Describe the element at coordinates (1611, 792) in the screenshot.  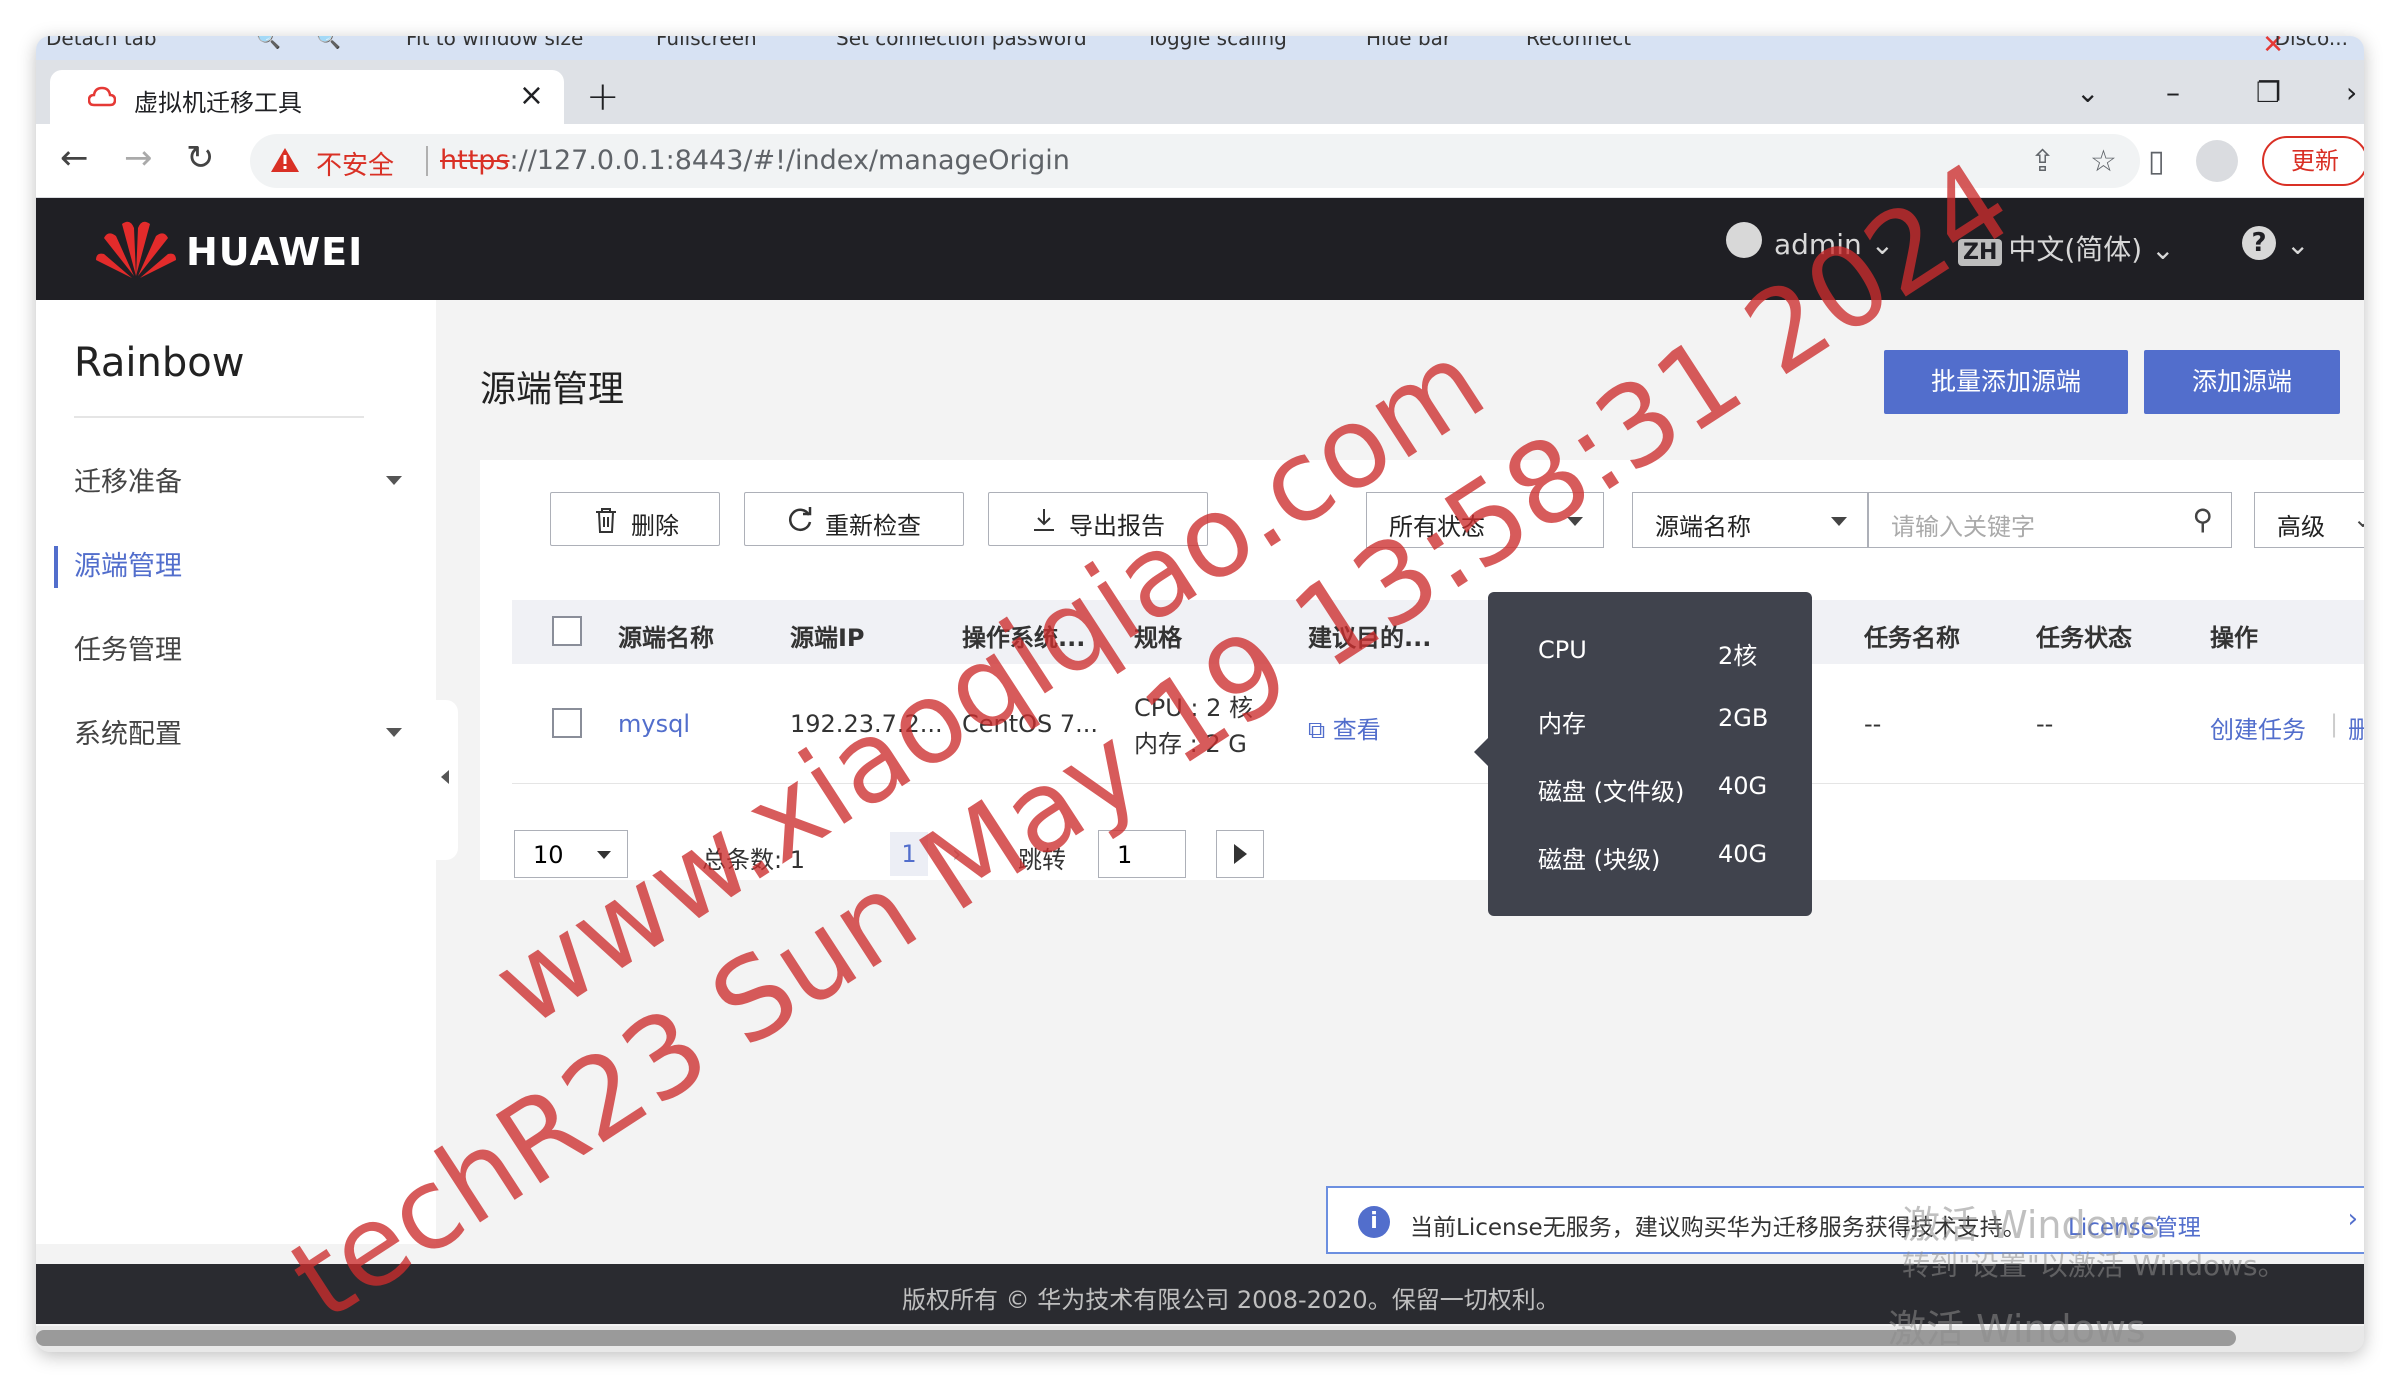
I see `tooltip-key: 磁盘 (文件级)` at that location.